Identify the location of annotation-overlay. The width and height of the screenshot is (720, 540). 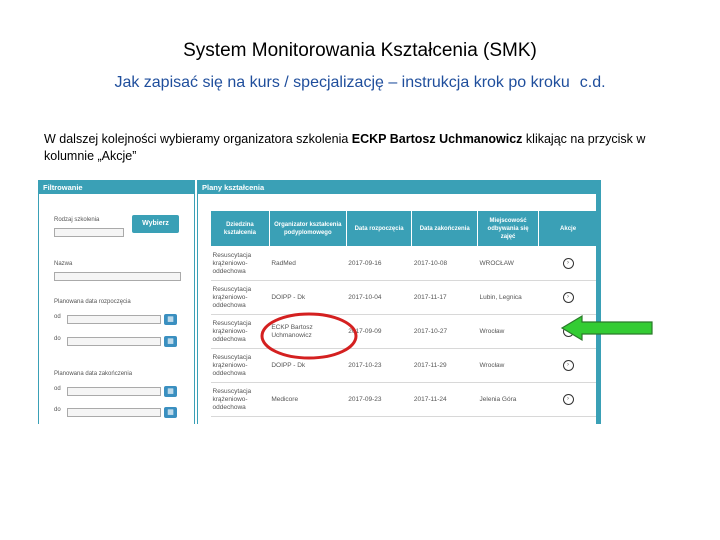
(456, 336).